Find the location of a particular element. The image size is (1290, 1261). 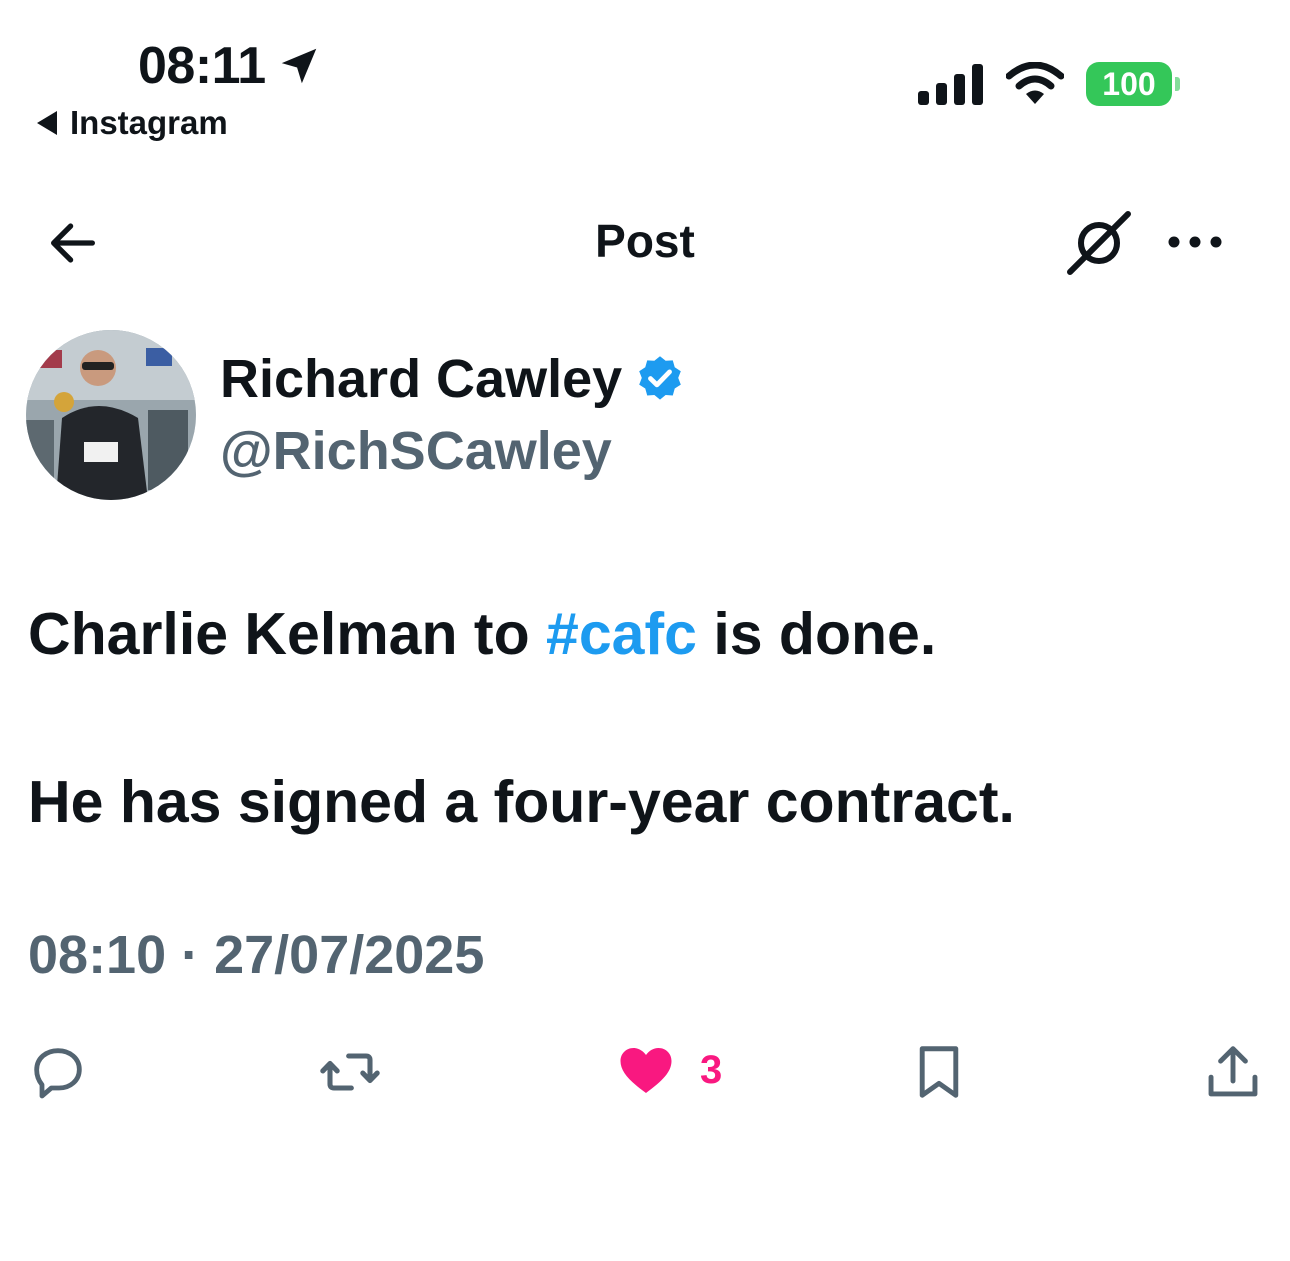

back-to-app-link: Instagram is located at coordinates (132, 123).